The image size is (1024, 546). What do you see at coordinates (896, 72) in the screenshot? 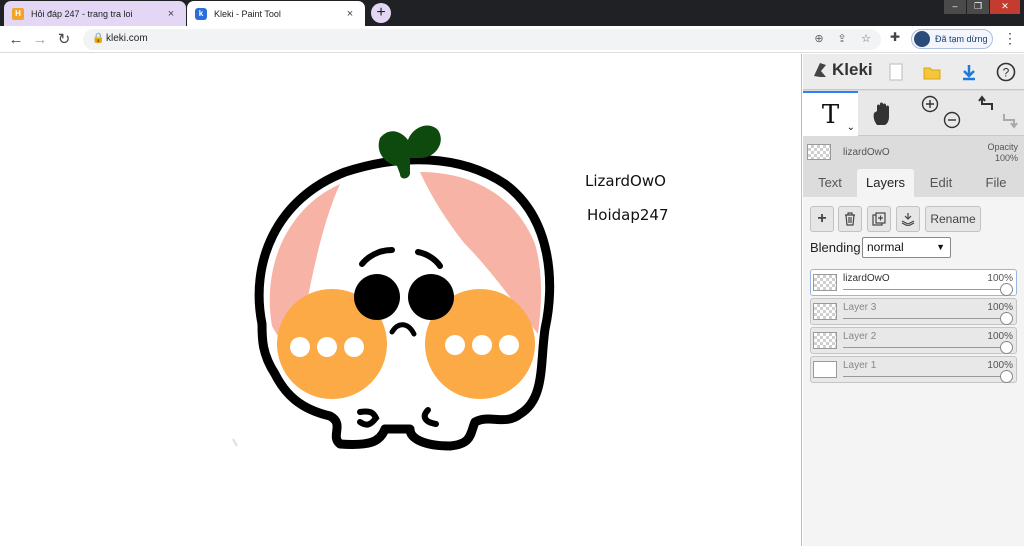
I see `new-image-icon` at bounding box center [896, 72].